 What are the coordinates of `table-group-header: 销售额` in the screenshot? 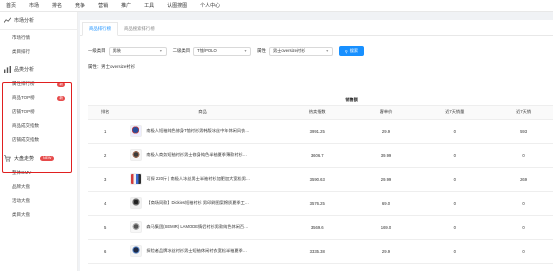 It's located at (320, 100).